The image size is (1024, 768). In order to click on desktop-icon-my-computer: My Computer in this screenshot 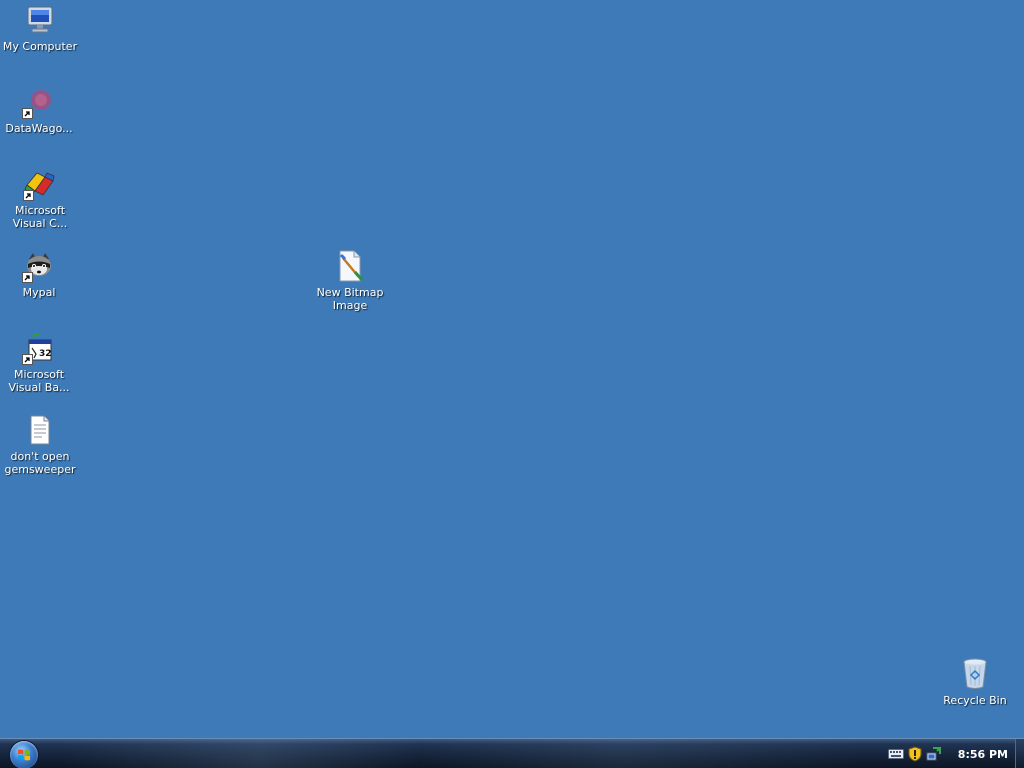, I will do `click(40, 28)`.